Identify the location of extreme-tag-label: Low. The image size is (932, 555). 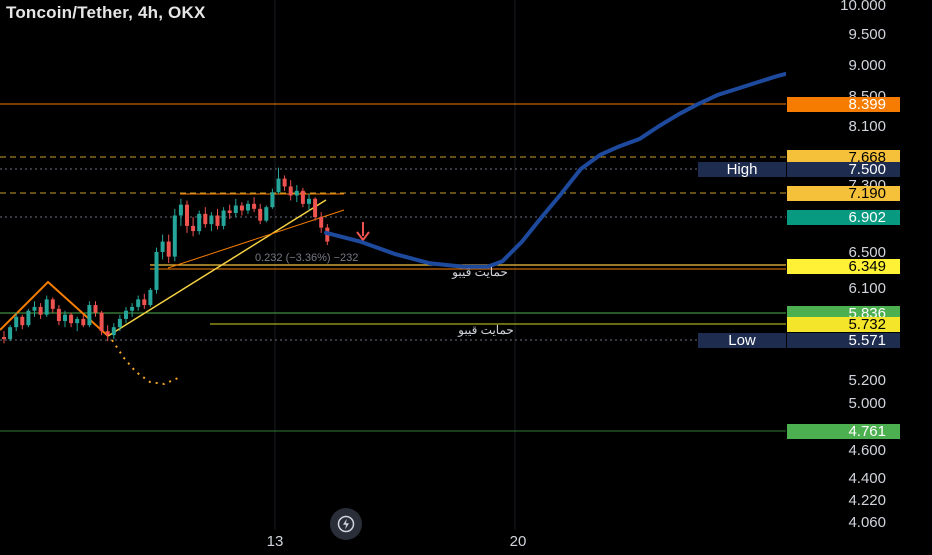
(742, 340).